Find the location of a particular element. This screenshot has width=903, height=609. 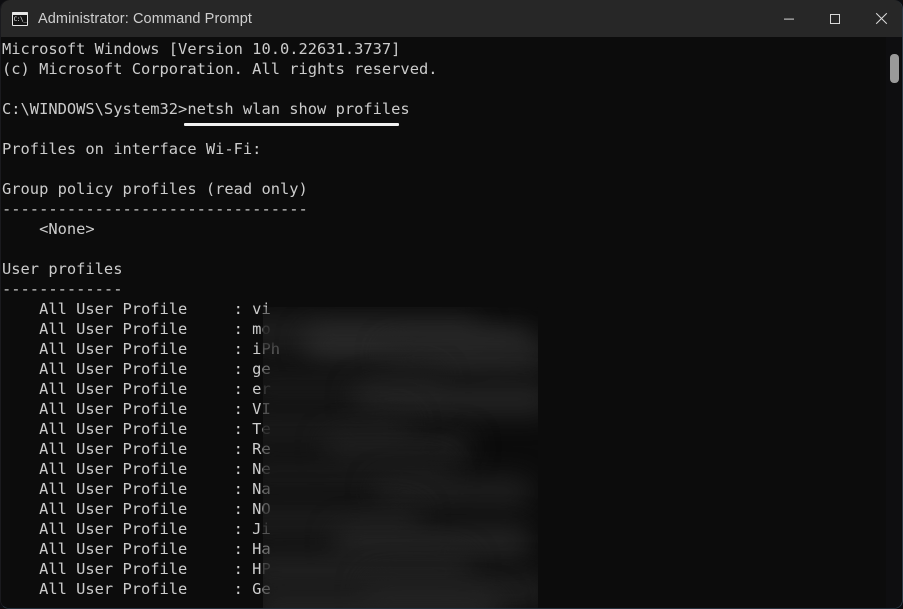

minimize-button is located at coordinates (789, 18).